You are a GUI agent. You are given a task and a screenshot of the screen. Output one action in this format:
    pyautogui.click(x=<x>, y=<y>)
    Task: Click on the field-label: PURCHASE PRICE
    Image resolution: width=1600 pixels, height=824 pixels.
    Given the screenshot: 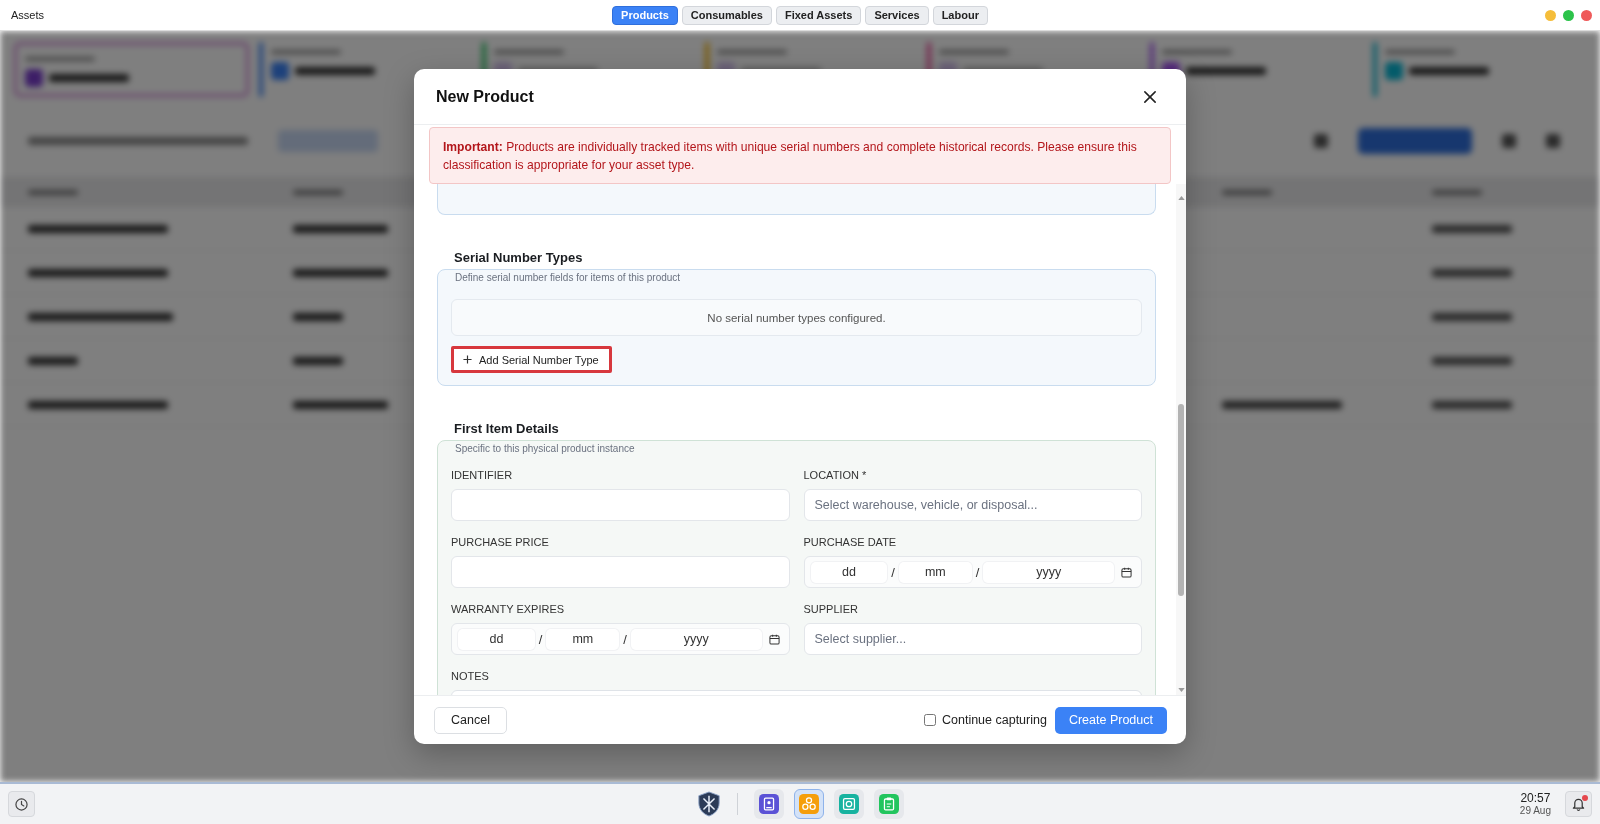 What is the action you would take?
    pyautogui.click(x=500, y=542)
    